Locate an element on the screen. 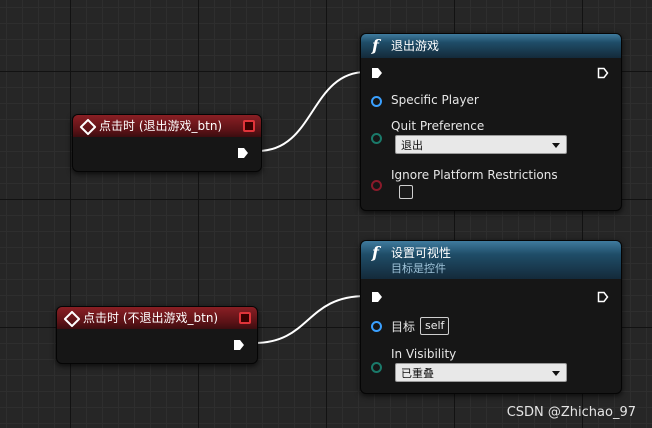 This screenshot has width=652, height=428. function-node-title: 退出游戏 is located at coordinates (415, 46).